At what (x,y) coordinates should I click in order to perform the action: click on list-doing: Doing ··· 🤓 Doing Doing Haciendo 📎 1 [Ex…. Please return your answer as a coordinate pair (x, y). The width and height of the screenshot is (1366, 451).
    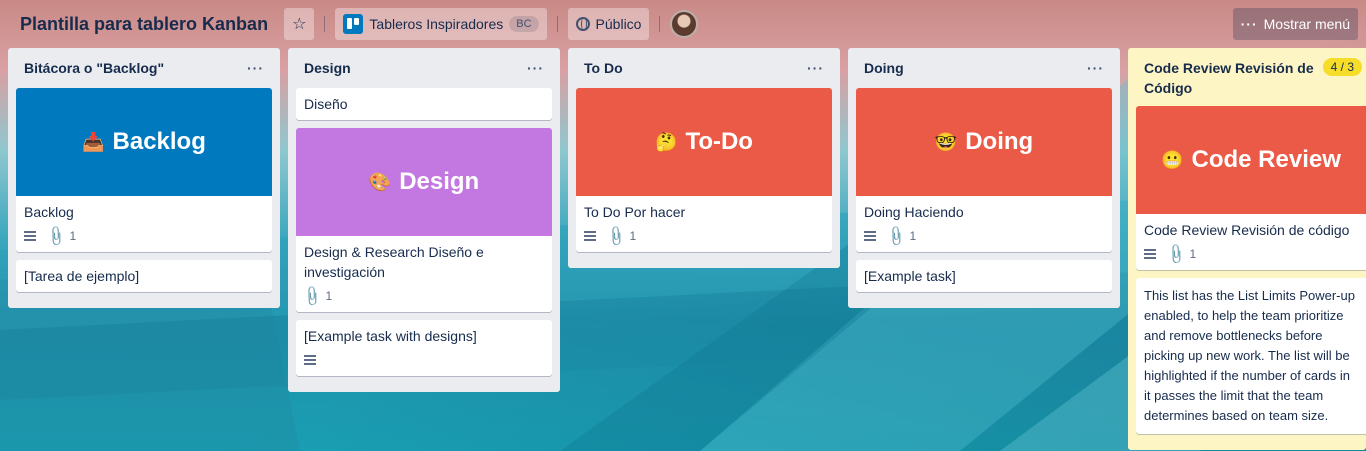
    Looking at the image, I should click on (984, 178).